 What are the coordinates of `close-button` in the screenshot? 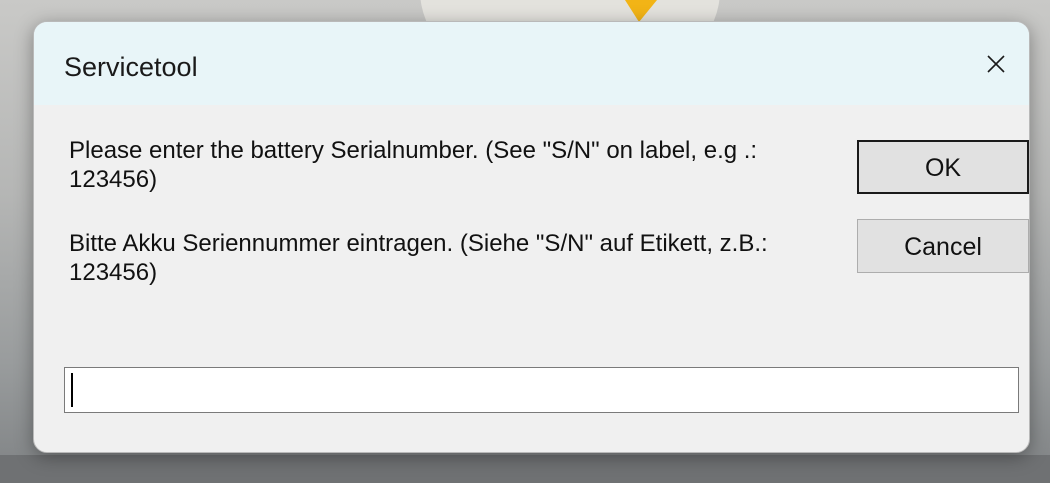 It's located at (994, 63).